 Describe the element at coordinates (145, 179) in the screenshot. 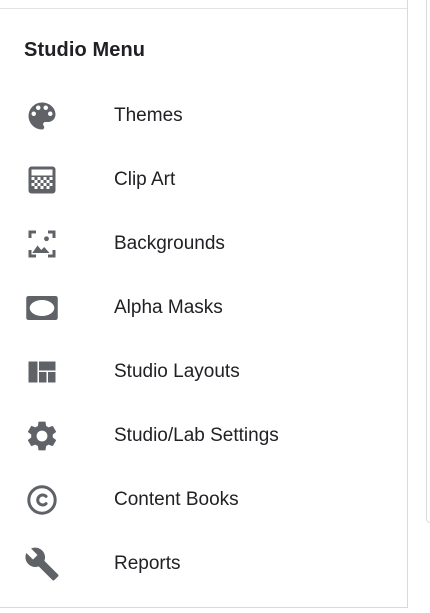

I see `menu-item-label: Clip Art` at that location.